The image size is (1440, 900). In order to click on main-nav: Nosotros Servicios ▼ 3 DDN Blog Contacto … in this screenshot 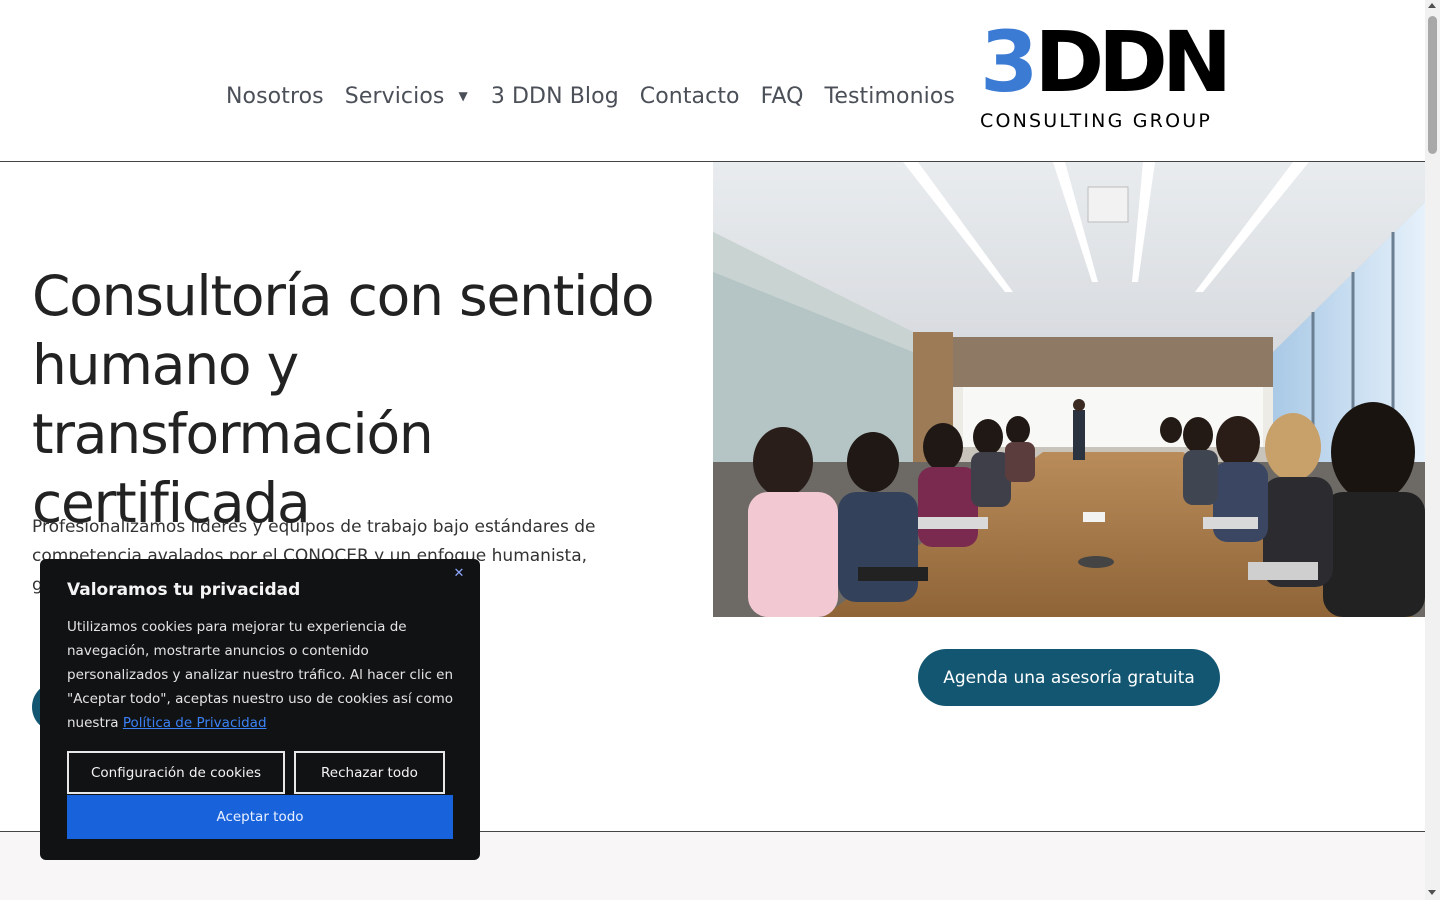, I will do `click(590, 96)`.